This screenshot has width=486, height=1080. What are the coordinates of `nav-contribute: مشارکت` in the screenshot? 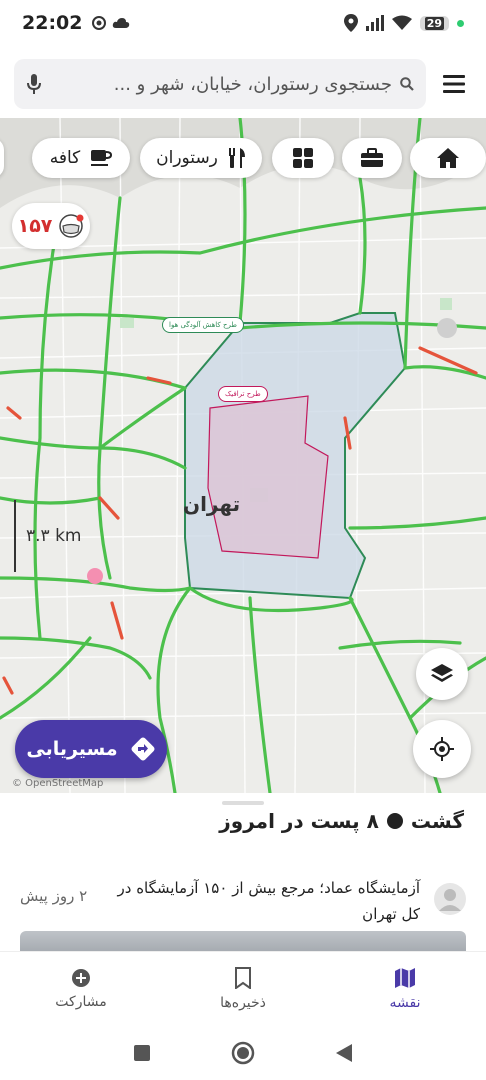 It's located at (81, 989).